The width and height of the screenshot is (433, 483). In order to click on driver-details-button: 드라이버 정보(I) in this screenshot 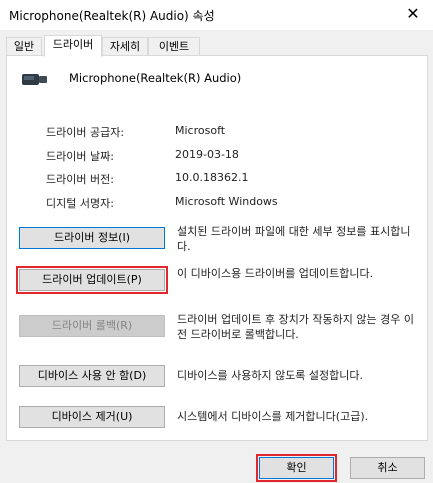, I will do `click(92, 238)`.